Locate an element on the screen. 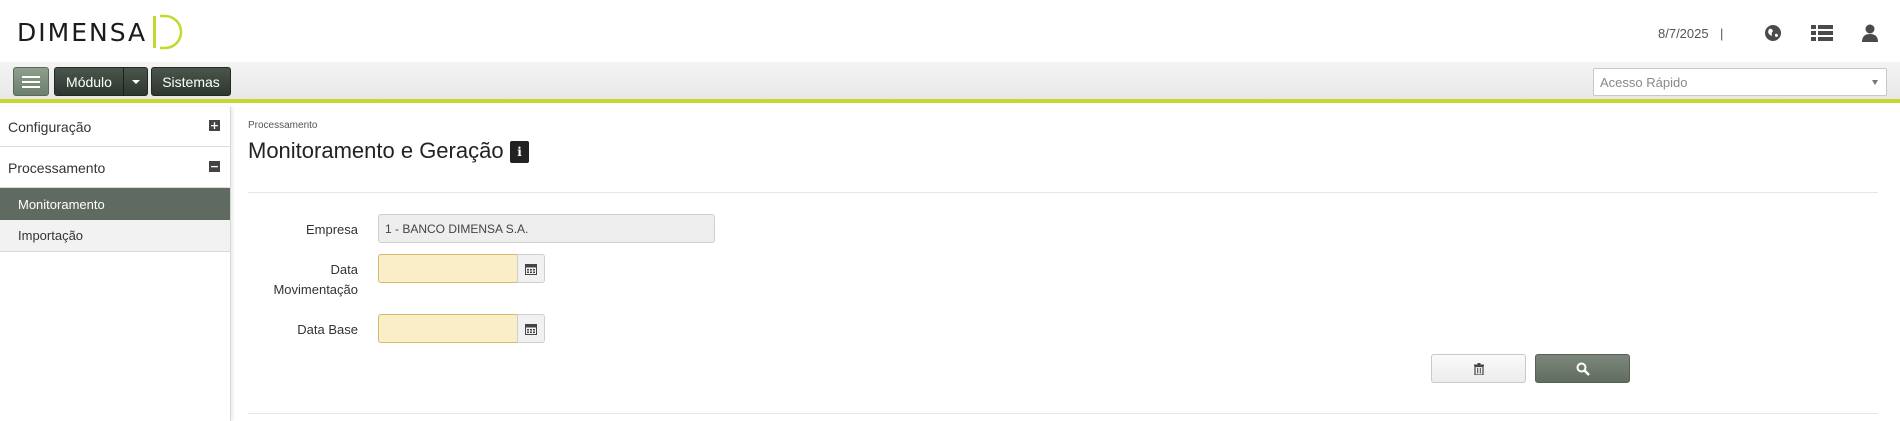  modulo-dropdown-button is located at coordinates (135, 81).